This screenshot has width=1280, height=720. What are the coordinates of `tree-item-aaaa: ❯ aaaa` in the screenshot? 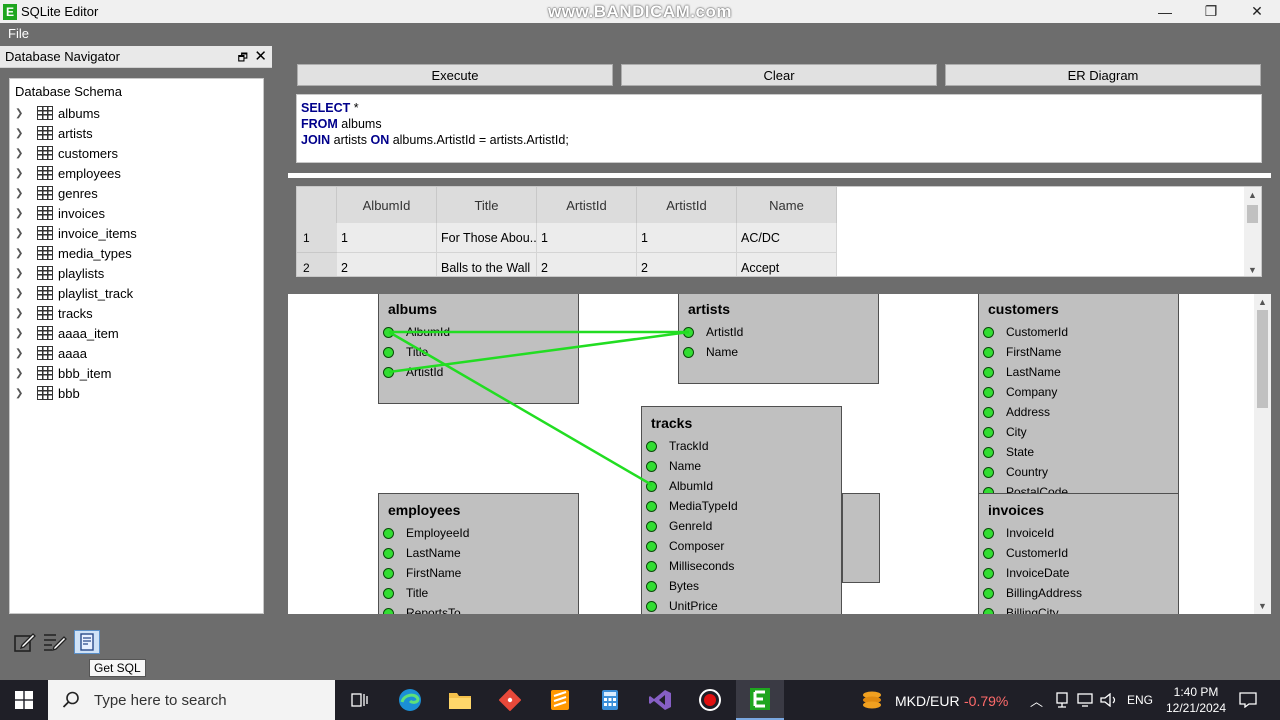 It's located at (51, 353).